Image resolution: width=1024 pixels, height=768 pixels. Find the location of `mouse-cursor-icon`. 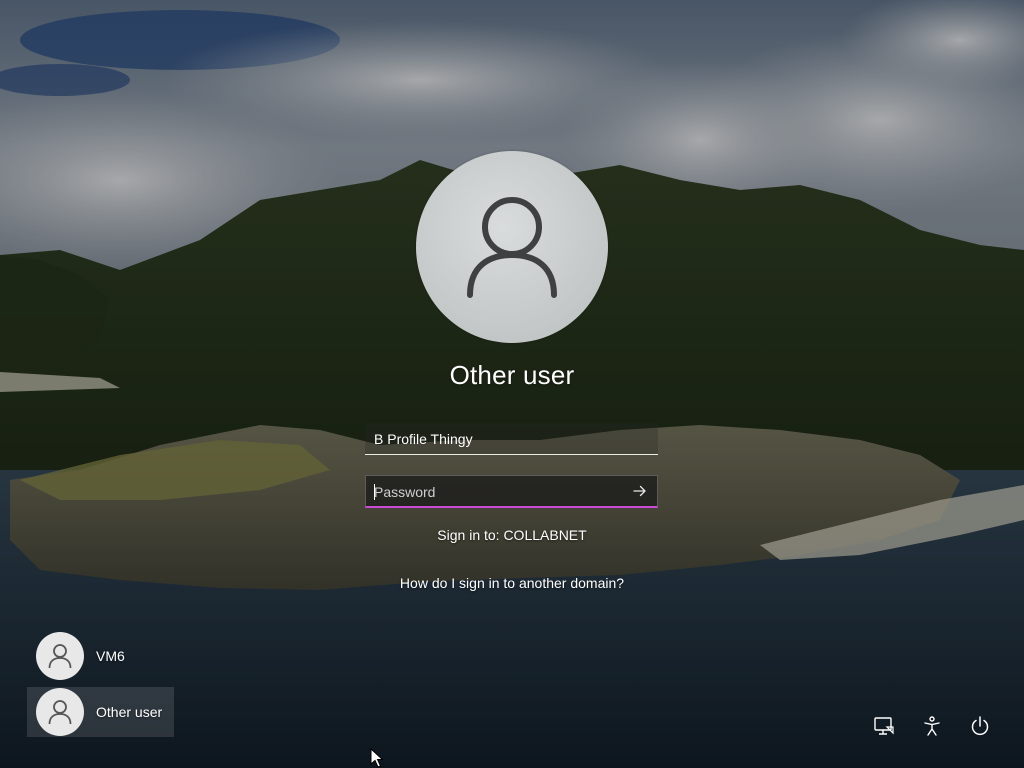

mouse-cursor-icon is located at coordinates (377, 758).